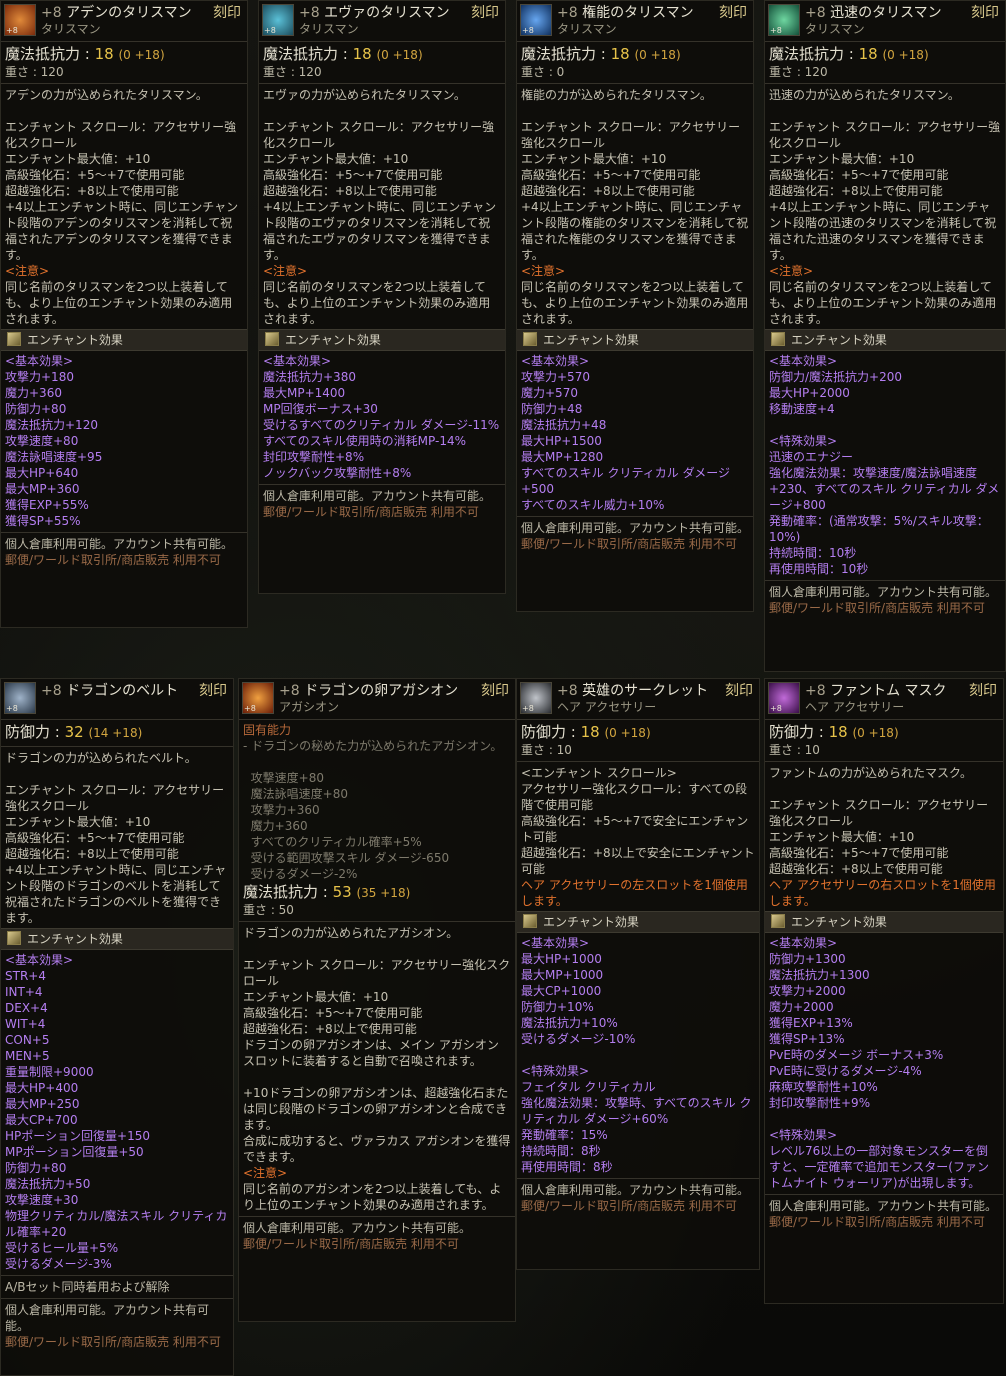  Describe the element at coordinates (74, 732) in the screenshot. I see `main-stat: 防御力 : 32 (14 +18)` at that location.